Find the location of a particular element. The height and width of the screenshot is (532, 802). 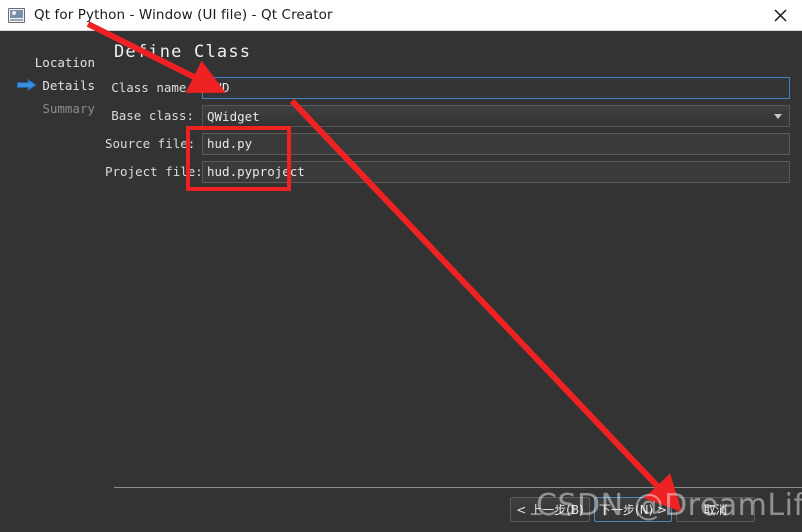

back-button: < 上一步(B) is located at coordinates (550, 509).